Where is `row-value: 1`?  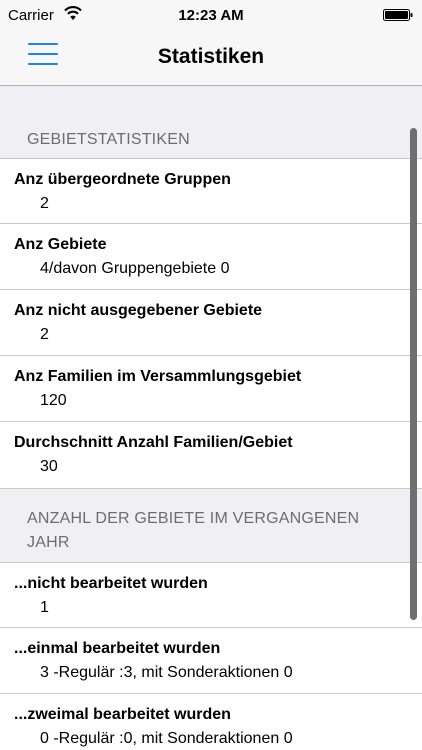
row-value: 1 is located at coordinates (44, 607).